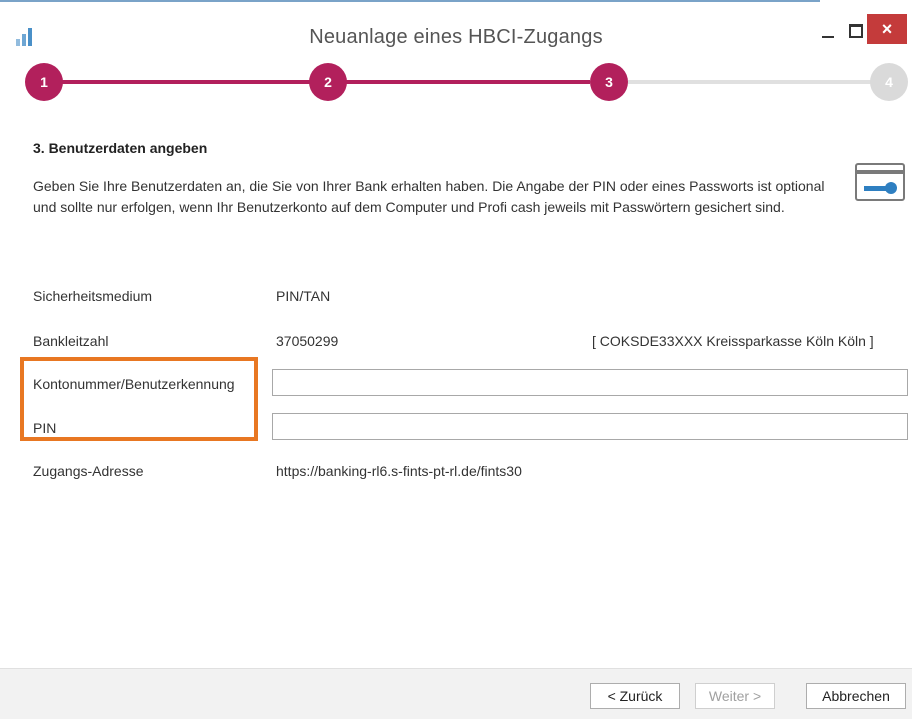 This screenshot has height=719, width=912. Describe the element at coordinates (590, 426) in the screenshot. I see `pin-input` at that location.